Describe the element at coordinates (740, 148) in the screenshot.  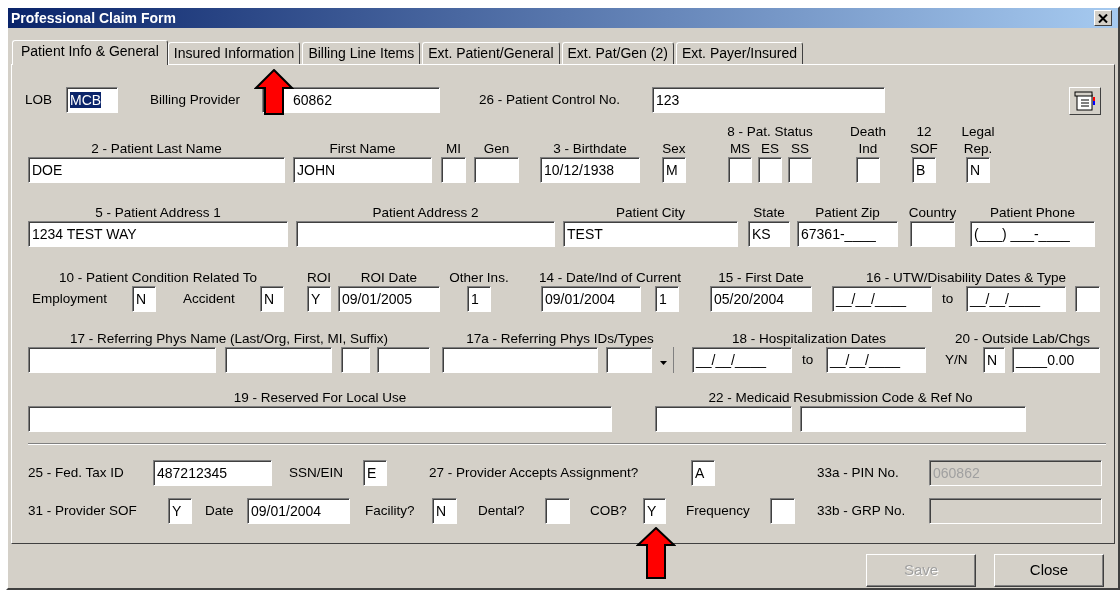
I see `field-label: MS` at that location.